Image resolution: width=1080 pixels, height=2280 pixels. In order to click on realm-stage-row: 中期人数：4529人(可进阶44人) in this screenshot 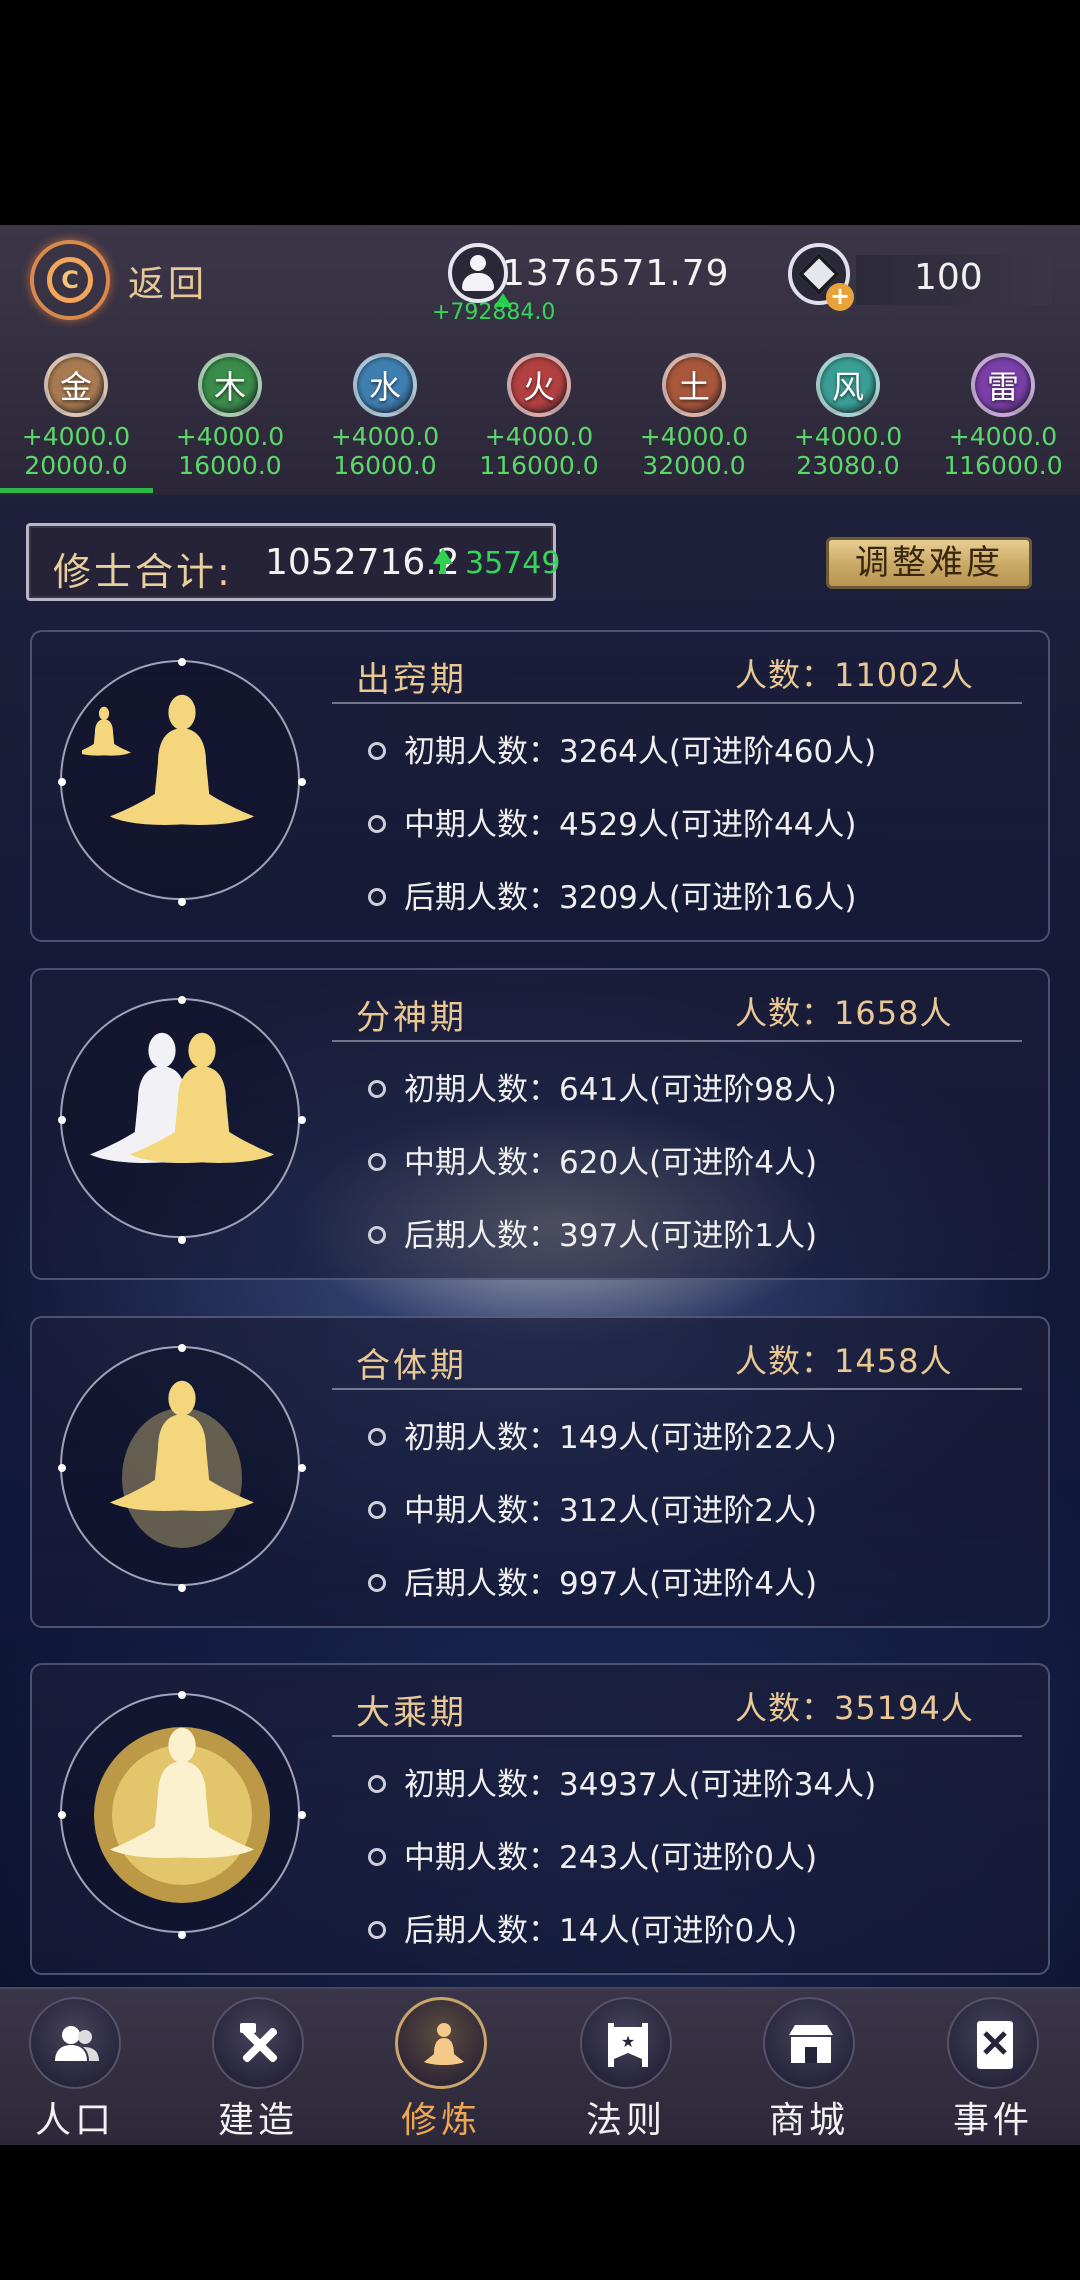, I will do `click(612, 821)`.